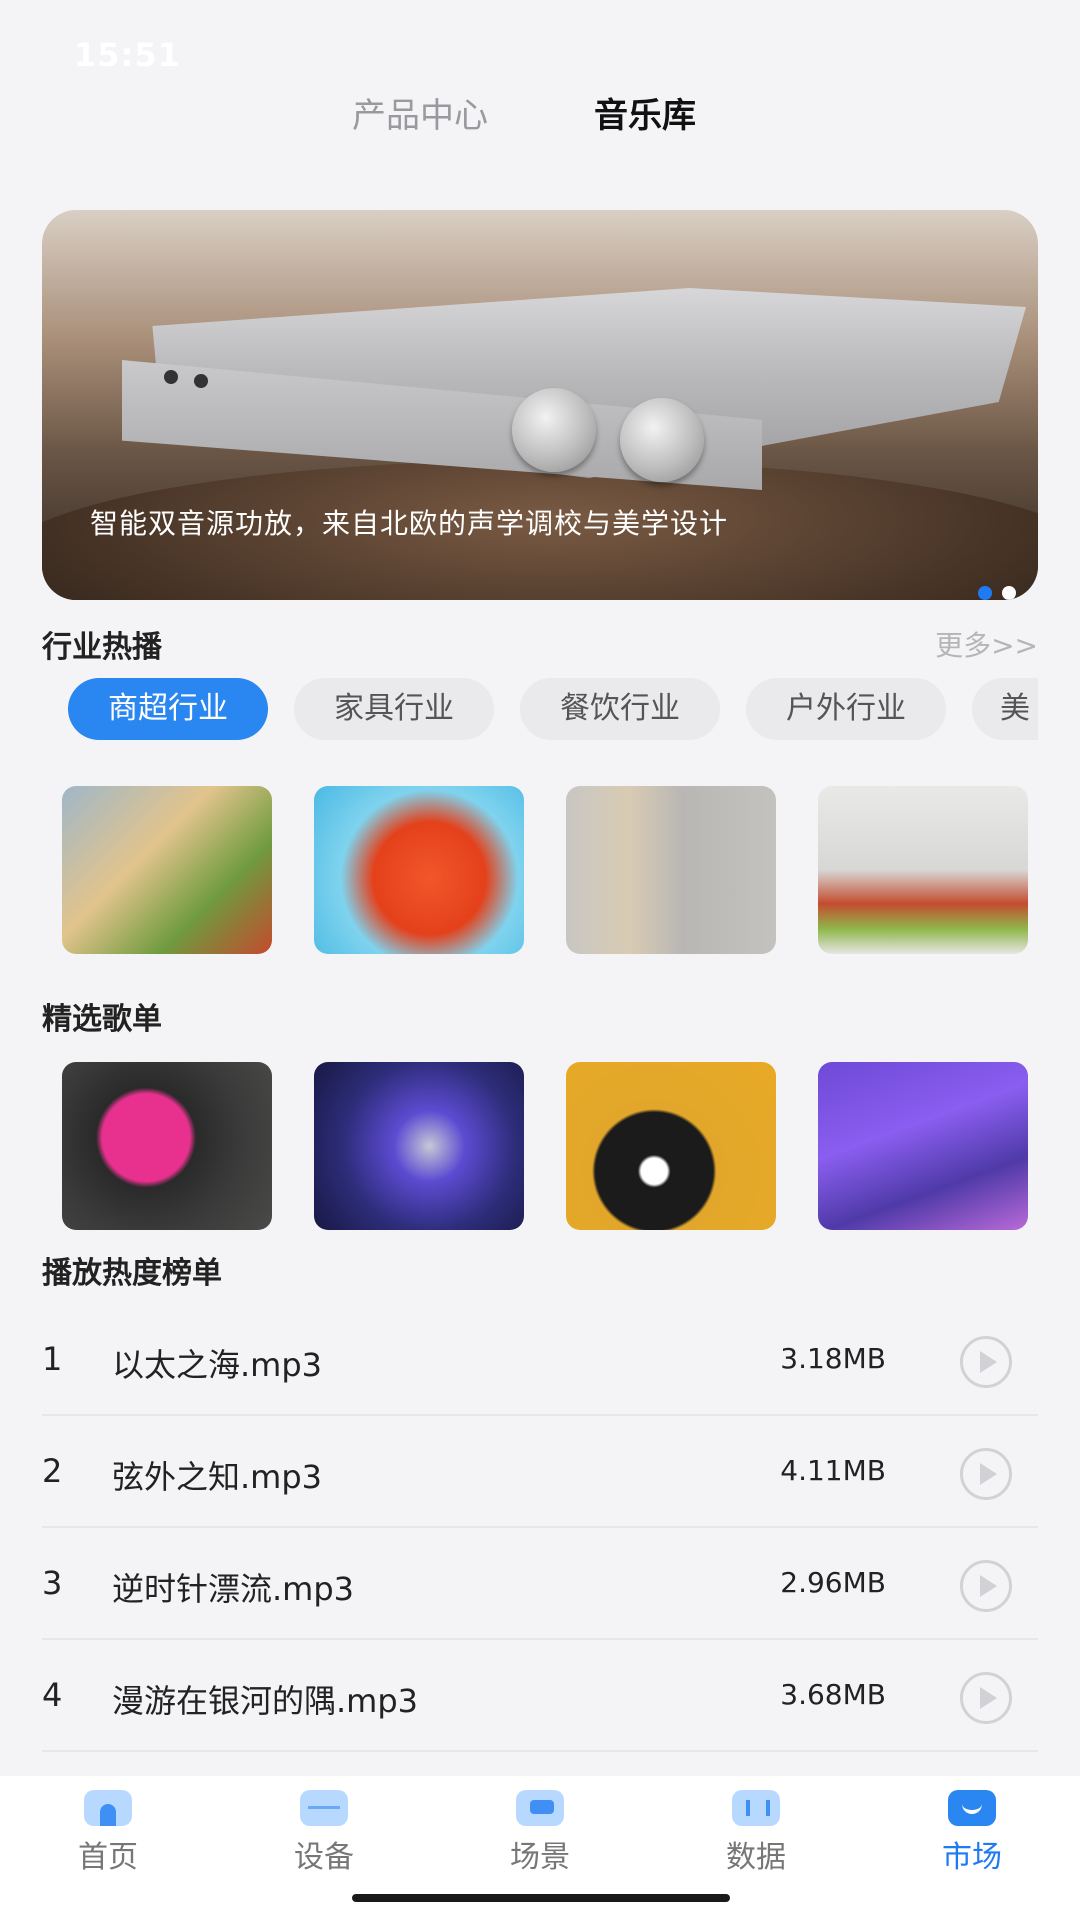  I want to click on status-time: 15:51, so click(127, 55).